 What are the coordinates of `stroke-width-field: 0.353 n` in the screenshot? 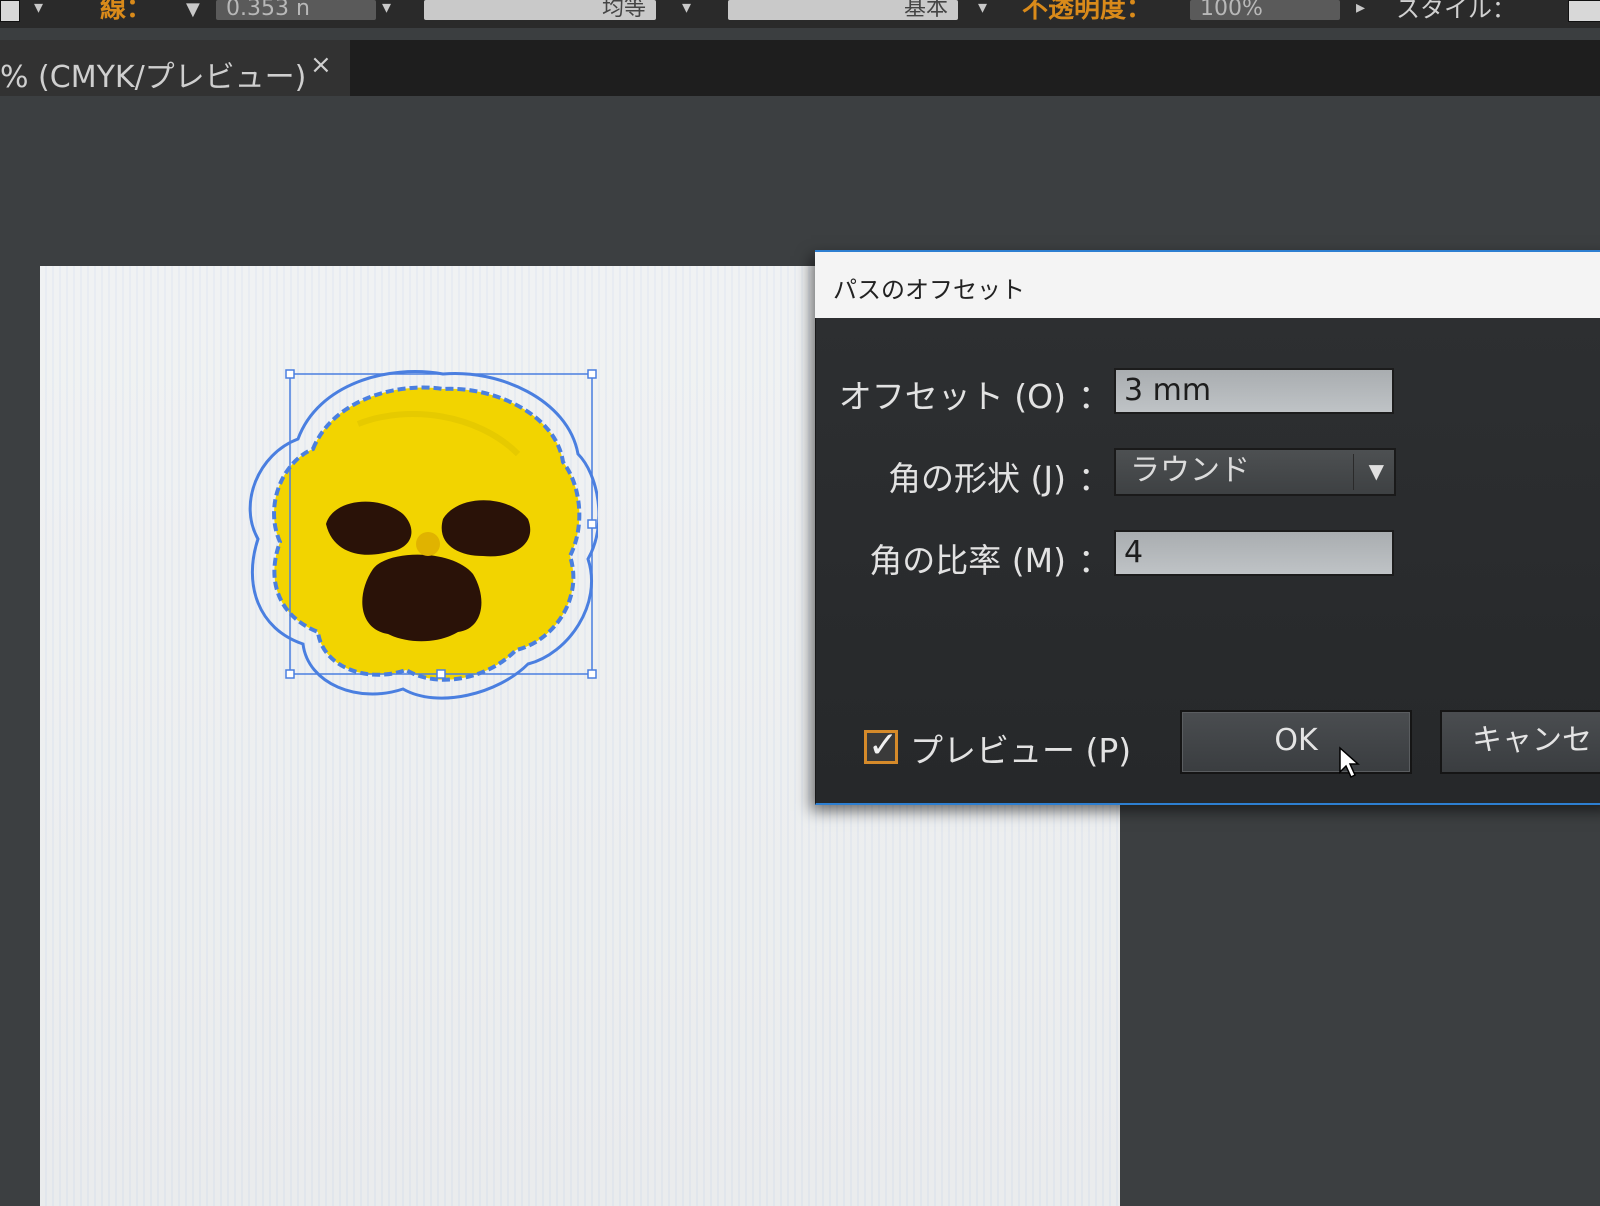 It's located at (296, 10).